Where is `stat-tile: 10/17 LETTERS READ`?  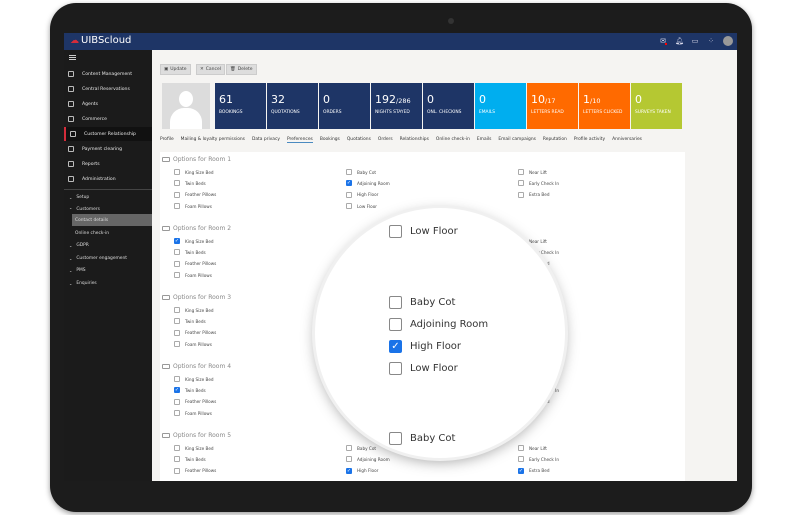 stat-tile: 10/17 LETTERS READ is located at coordinates (552, 106).